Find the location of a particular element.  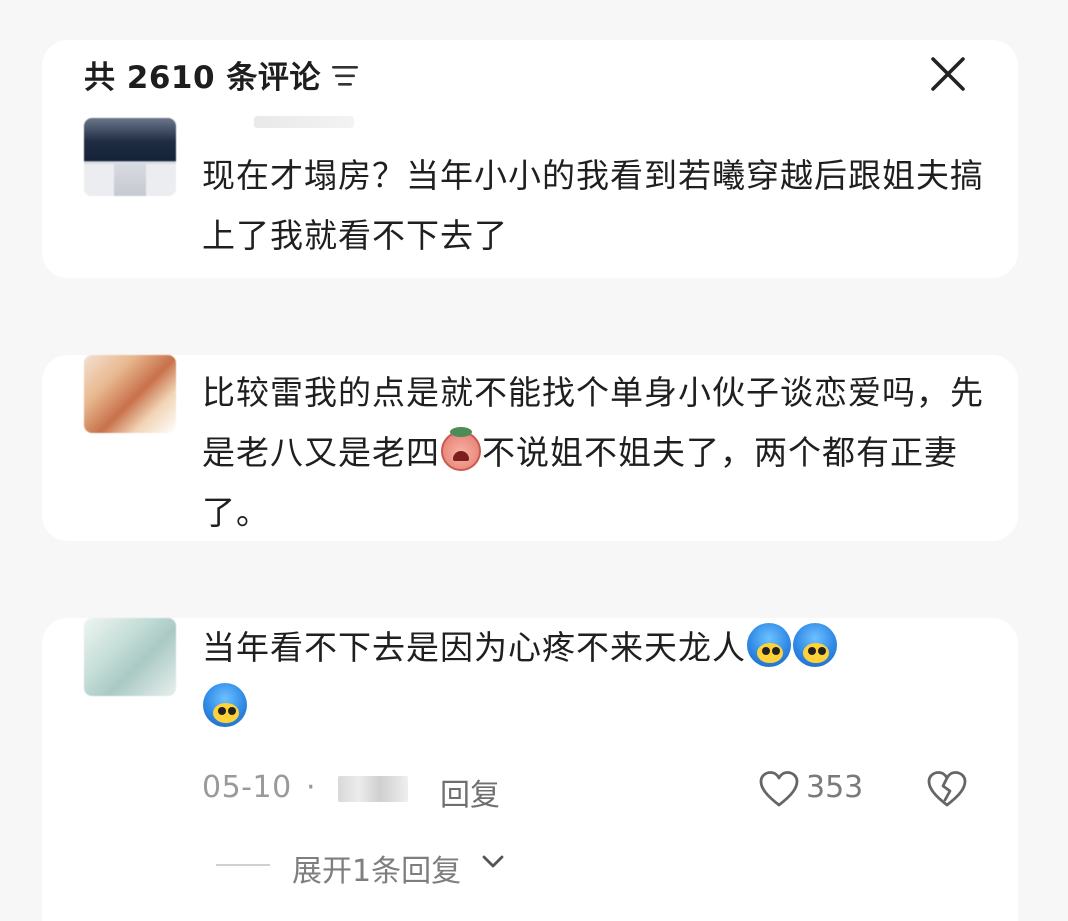

comment-text: 当年看不下去是因为心疼不来天龙人 is located at coordinates (597, 678).